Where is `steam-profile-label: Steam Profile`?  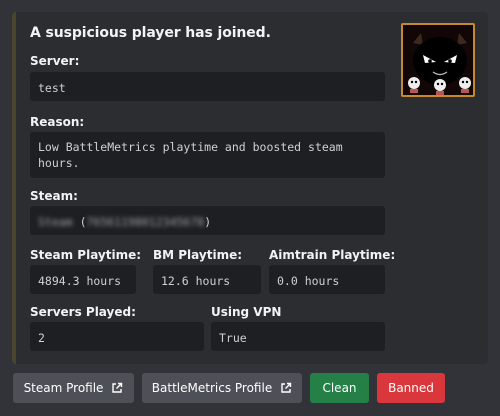
steam-profile-label: Steam Profile is located at coordinates (63, 388).